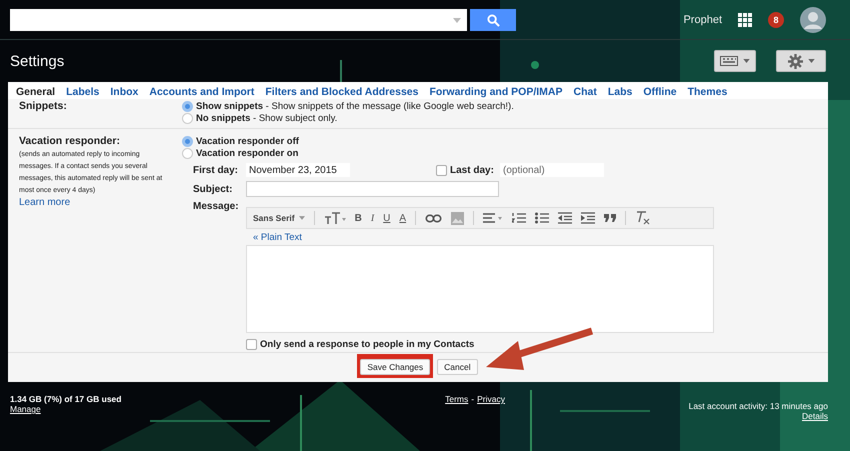  Describe the element at coordinates (708, 91) in the screenshot. I see `settings-tab: Themes` at that location.